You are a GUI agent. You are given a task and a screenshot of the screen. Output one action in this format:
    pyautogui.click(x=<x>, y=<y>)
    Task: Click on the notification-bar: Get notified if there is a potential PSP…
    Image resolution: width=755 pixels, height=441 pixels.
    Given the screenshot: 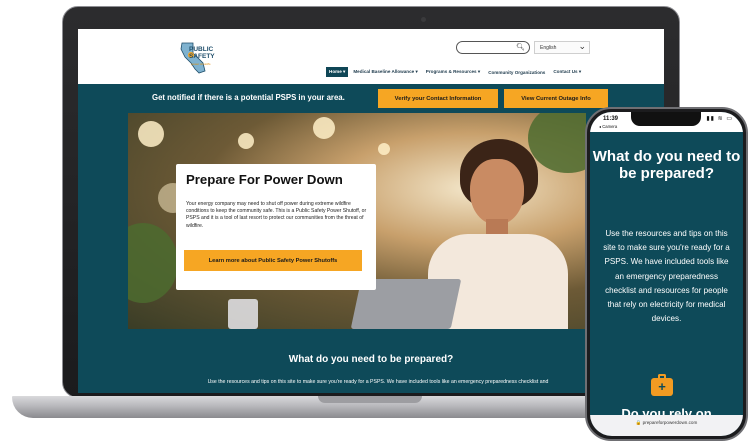 What is the action you would take?
    pyautogui.click(x=371, y=98)
    